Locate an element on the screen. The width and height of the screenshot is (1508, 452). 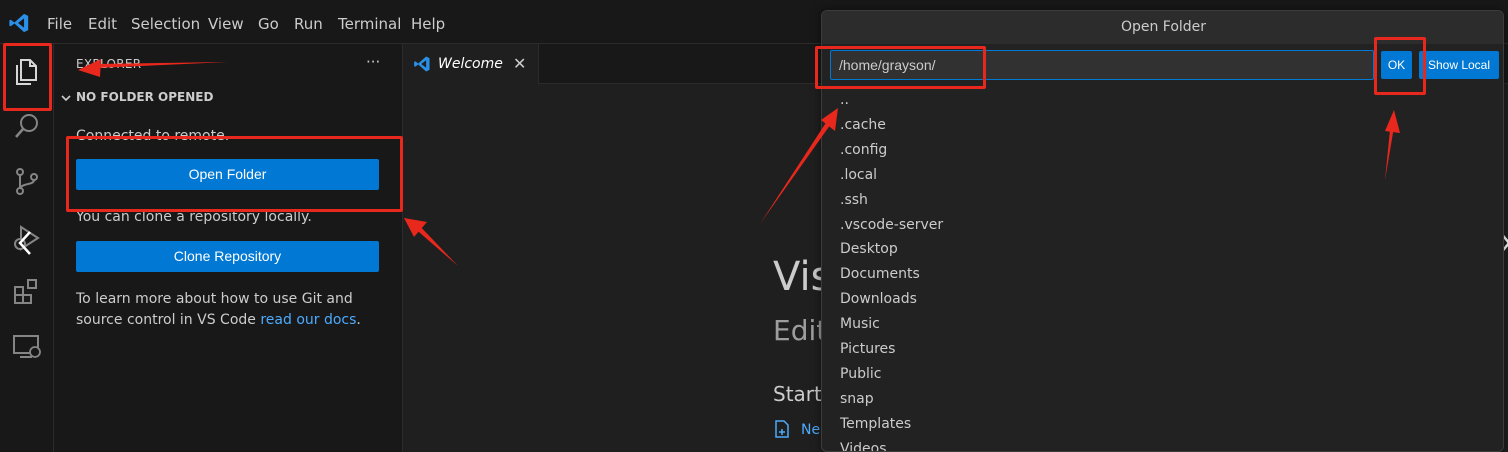
learn-more-end: . is located at coordinates (358, 320).